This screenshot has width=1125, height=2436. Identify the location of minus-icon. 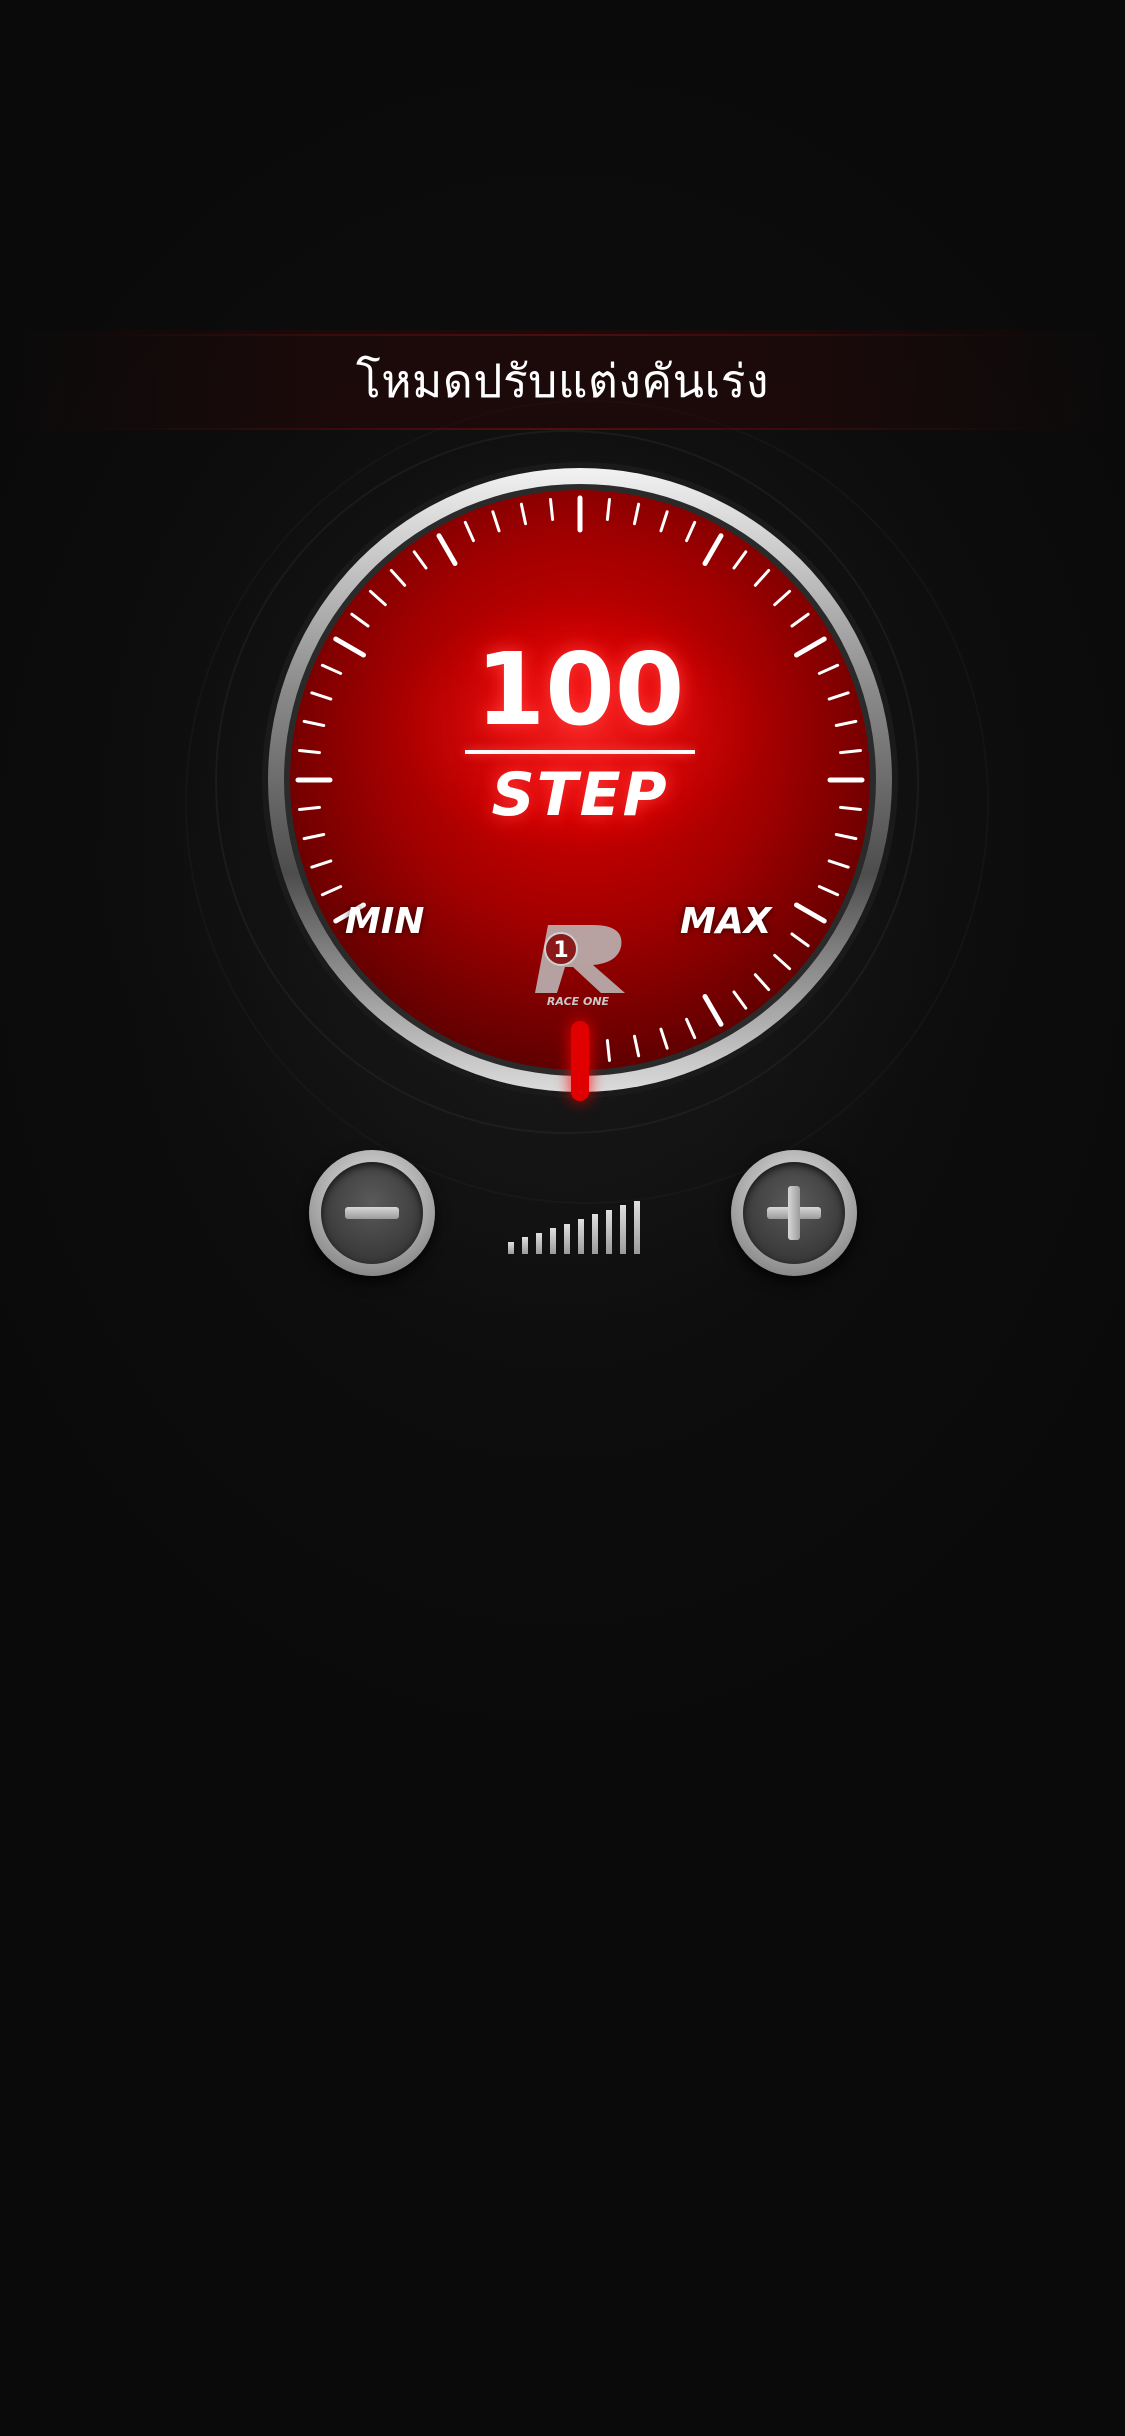
(372, 1213).